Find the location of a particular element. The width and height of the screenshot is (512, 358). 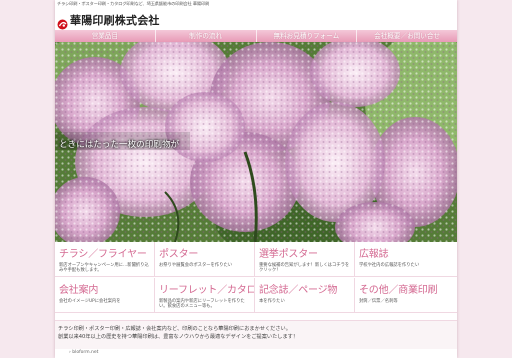

product-poster: ポスター お祭りや展覧会のポスターを作りたい is located at coordinates (205, 259).